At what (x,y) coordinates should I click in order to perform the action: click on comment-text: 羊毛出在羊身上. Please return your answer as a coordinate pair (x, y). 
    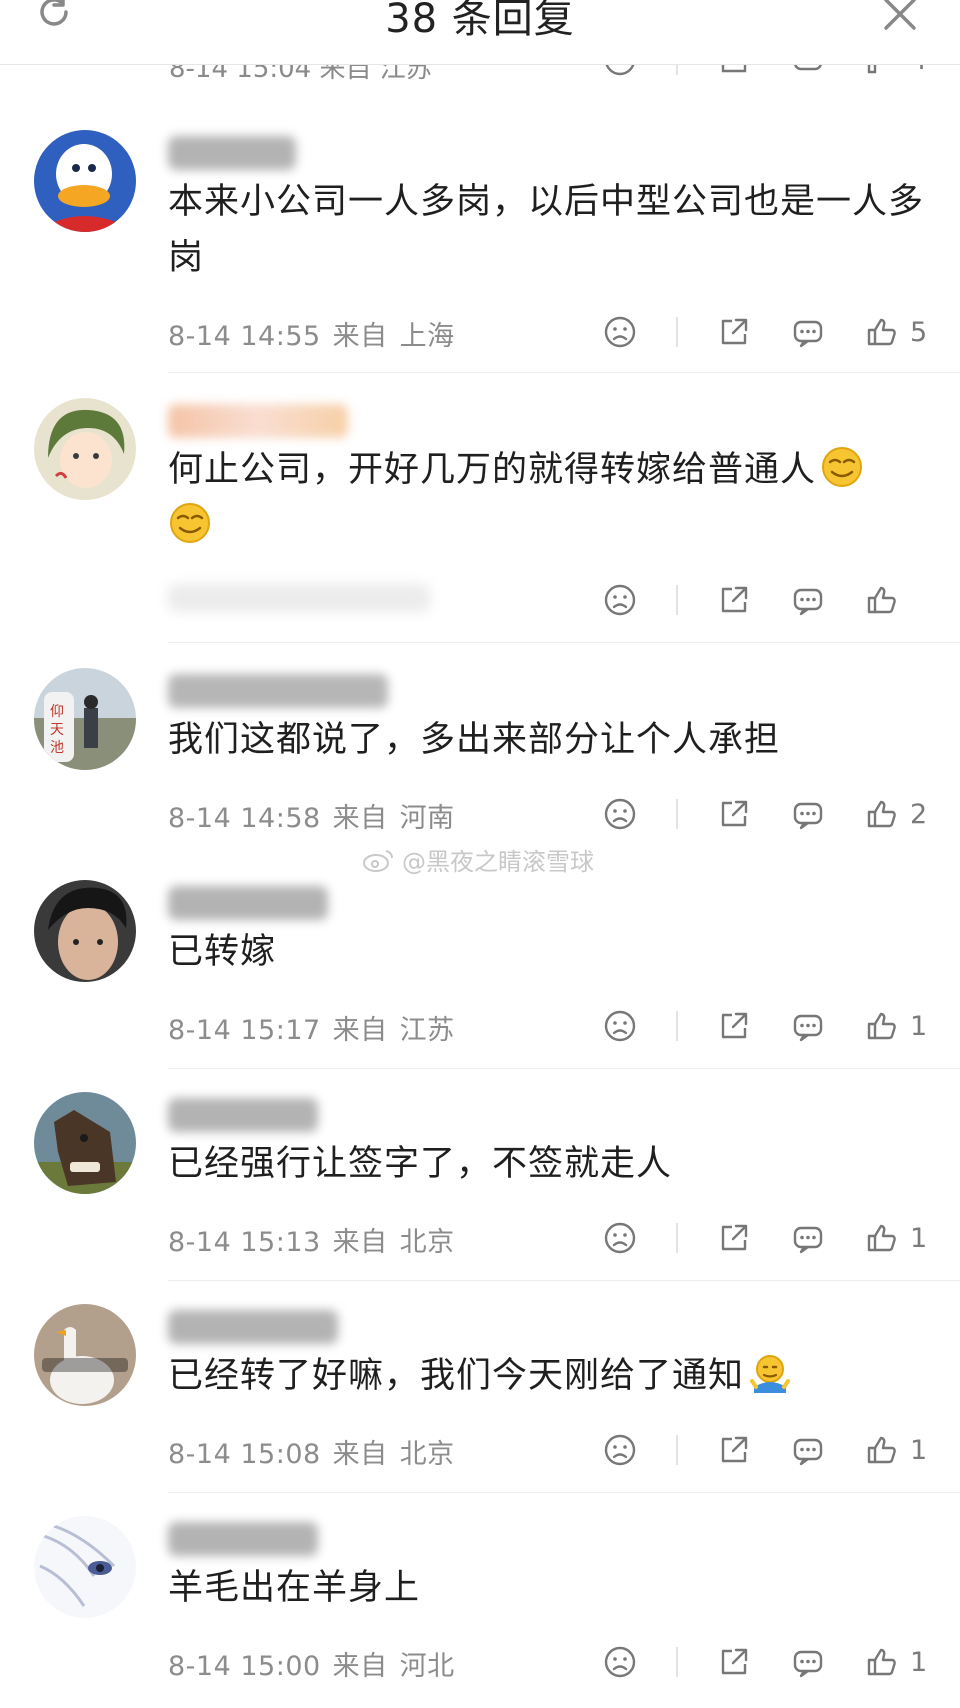
    Looking at the image, I should click on (294, 1588).